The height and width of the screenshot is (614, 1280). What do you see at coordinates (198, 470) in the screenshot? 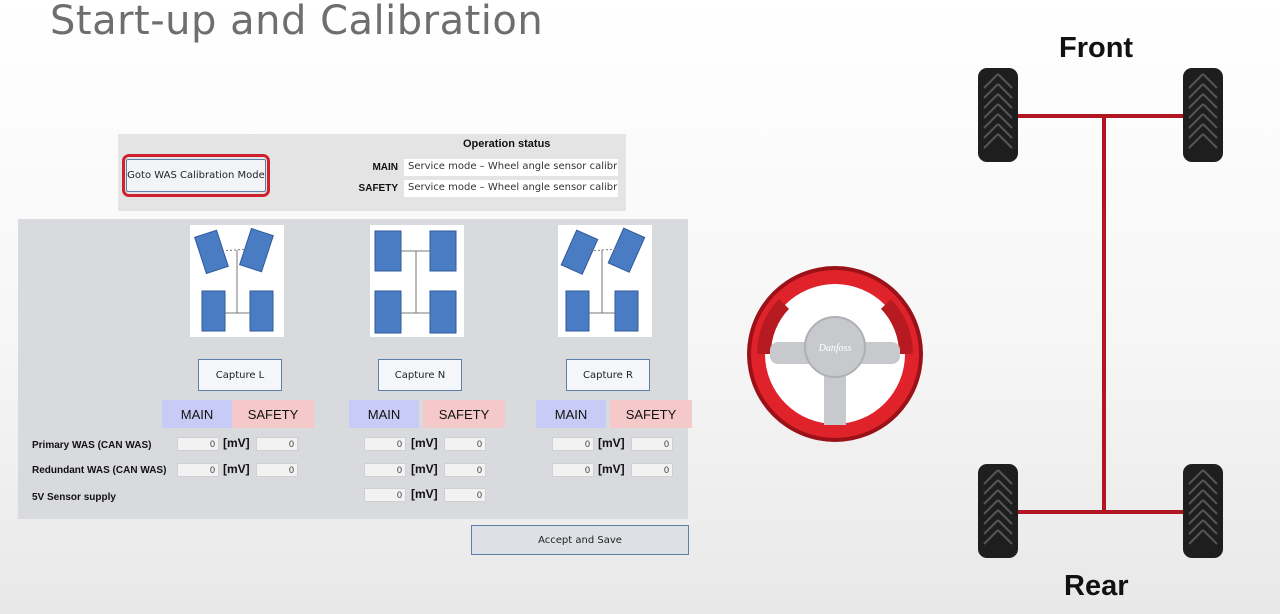
I see `redundant-main-left-field: 0` at bounding box center [198, 470].